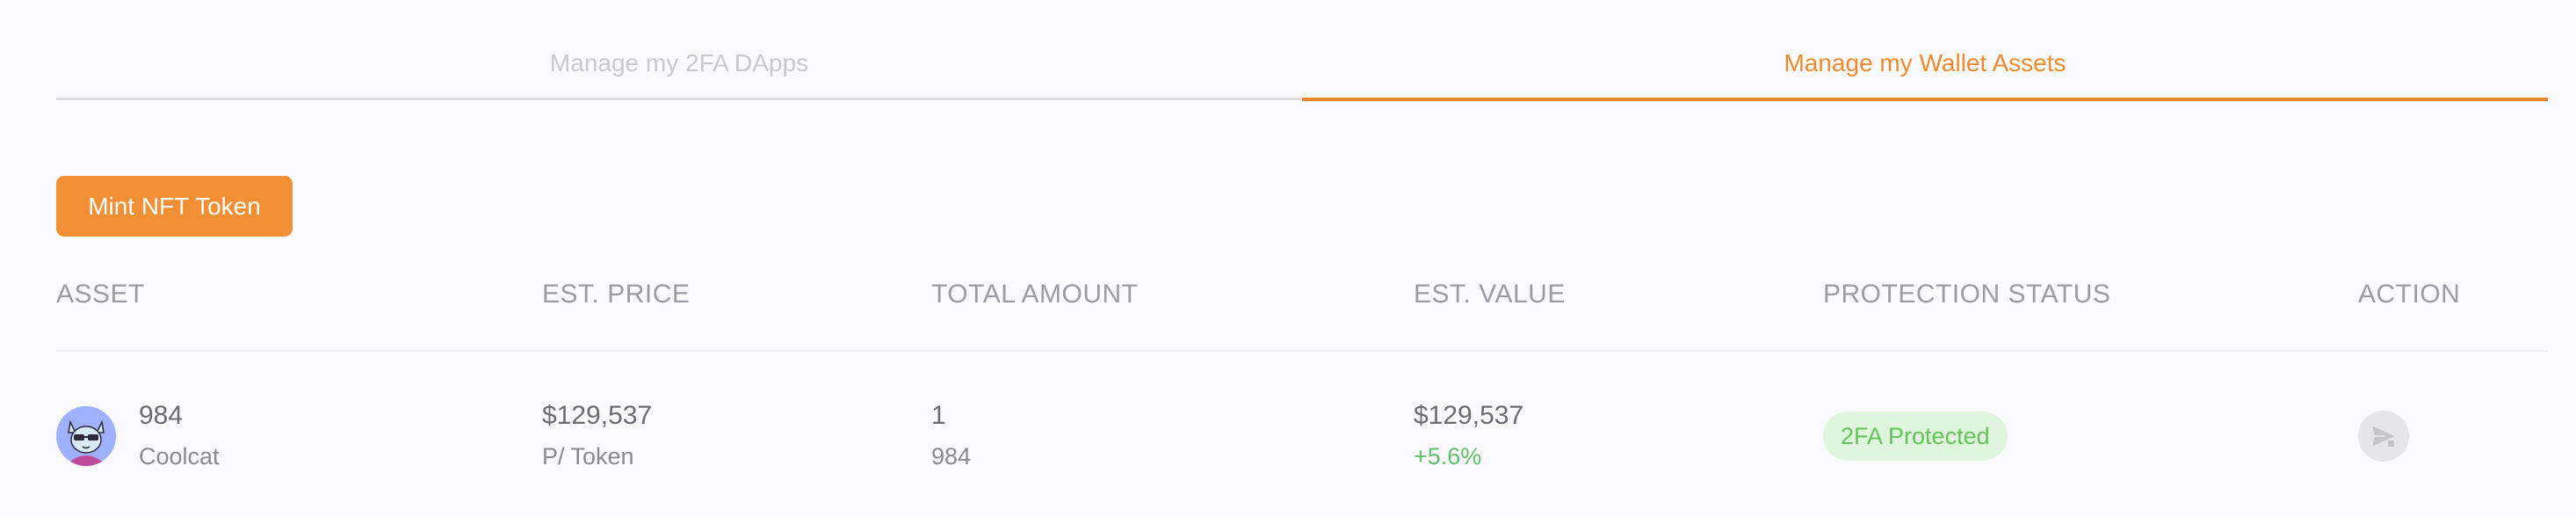 This screenshot has height=517, width=2576. What do you see at coordinates (1302, 351) in the screenshot?
I see `header-divider` at bounding box center [1302, 351].